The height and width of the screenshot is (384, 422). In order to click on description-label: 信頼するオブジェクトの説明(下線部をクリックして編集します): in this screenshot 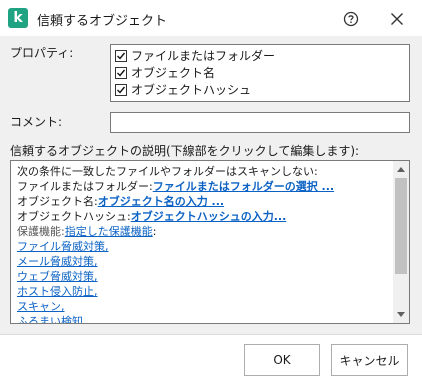, I will do `click(185, 151)`.